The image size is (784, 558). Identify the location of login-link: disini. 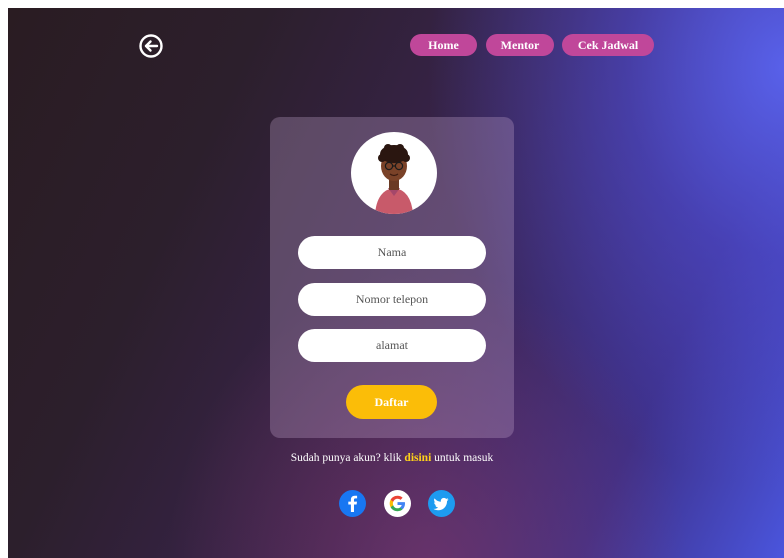
(417, 458).